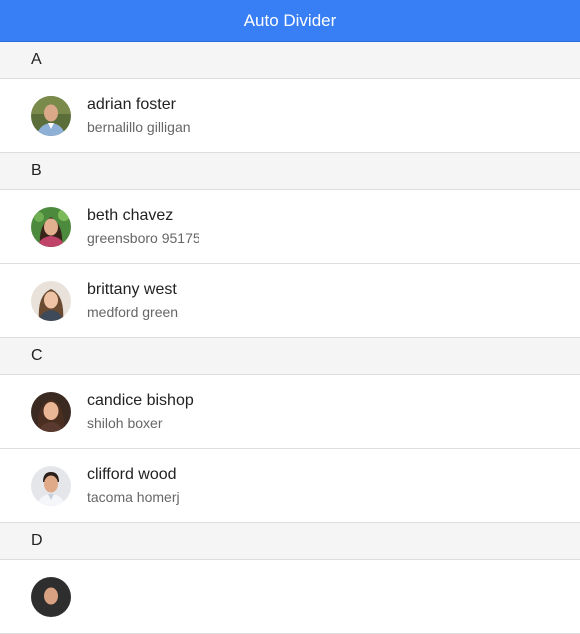  I want to click on contact-name: brittany west, so click(132, 289).